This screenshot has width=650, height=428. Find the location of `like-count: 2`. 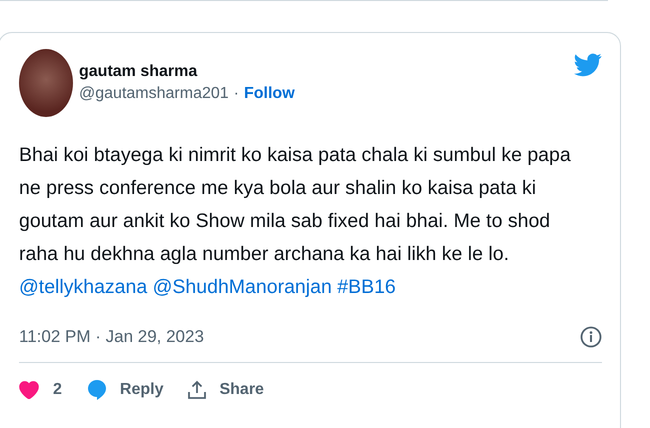

like-count: 2 is located at coordinates (57, 390).